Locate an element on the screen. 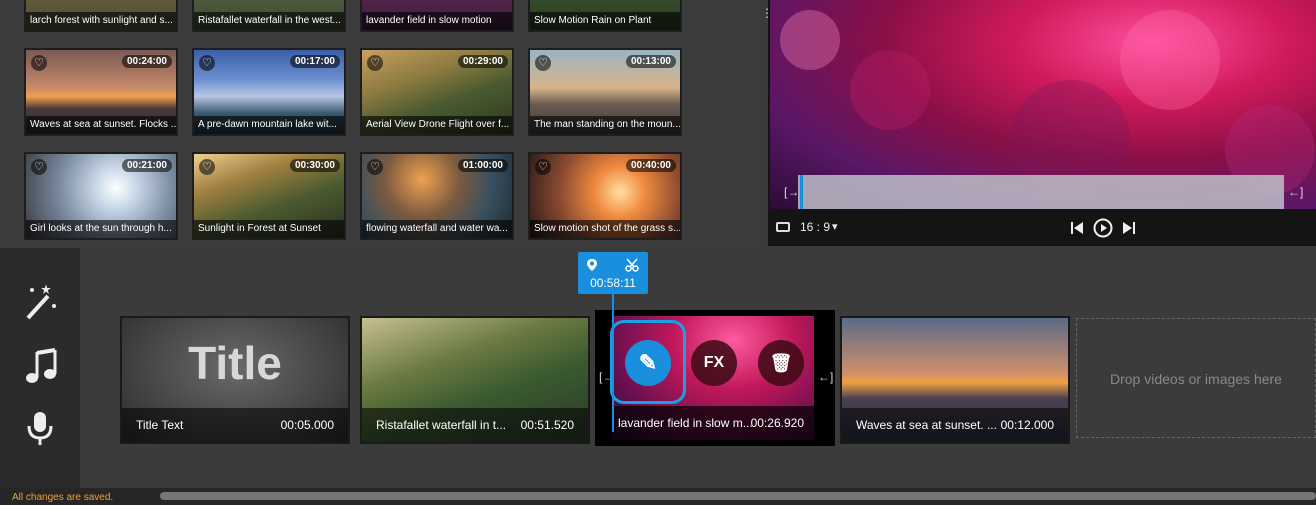 This screenshot has width=1316, height=505. timeline-clip: Title Title Text 00:05.000 is located at coordinates (235, 380).